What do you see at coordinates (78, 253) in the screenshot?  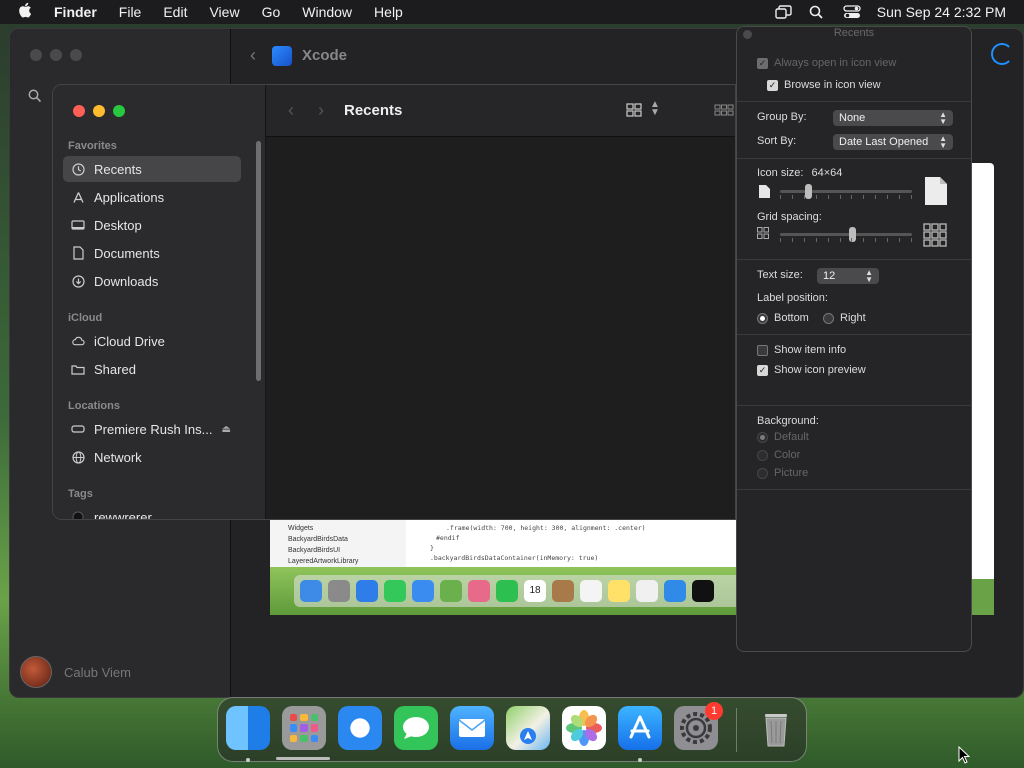 I see `document-icon` at bounding box center [78, 253].